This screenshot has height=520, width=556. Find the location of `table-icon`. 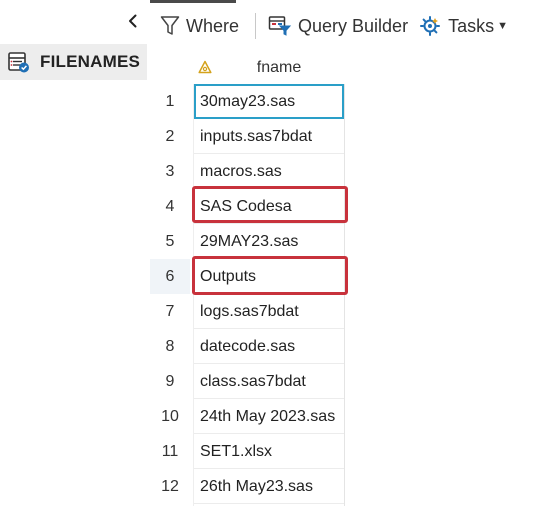

table-icon is located at coordinates (18, 62).